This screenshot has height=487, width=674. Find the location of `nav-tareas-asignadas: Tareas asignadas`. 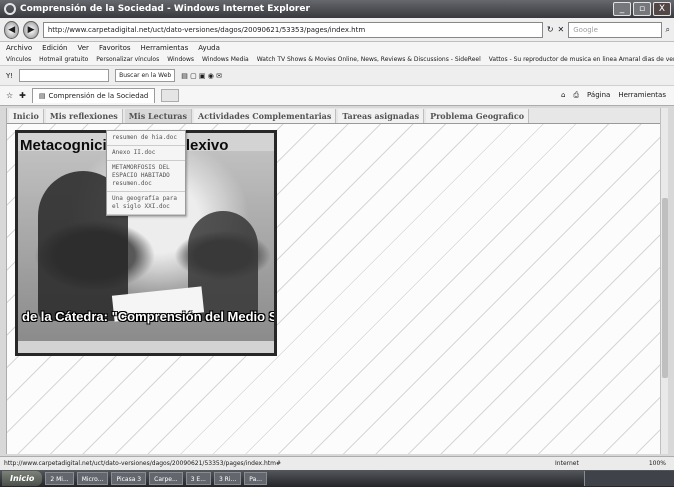

nav-tareas-asignadas: Tareas asignadas is located at coordinates (381, 115).